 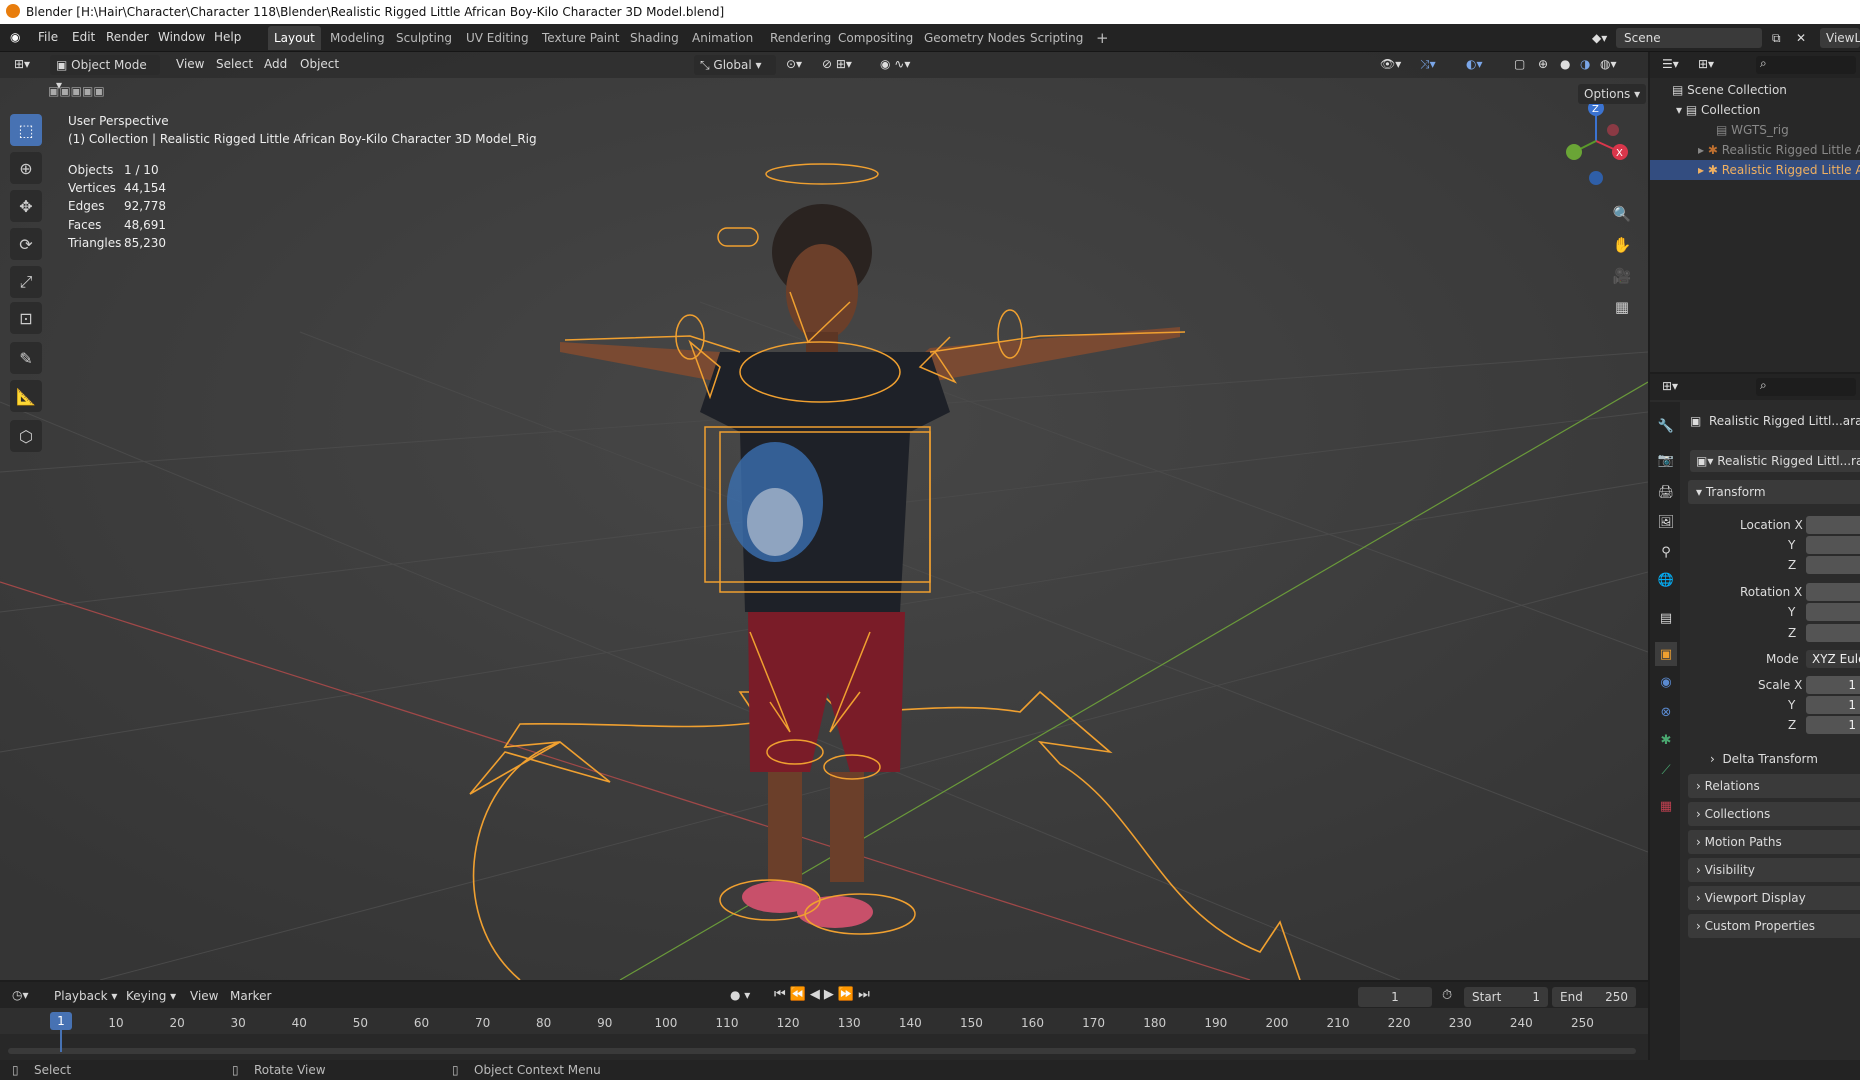 What do you see at coordinates (1833, 592) in the screenshot?
I see `rotation-x-field` at bounding box center [1833, 592].